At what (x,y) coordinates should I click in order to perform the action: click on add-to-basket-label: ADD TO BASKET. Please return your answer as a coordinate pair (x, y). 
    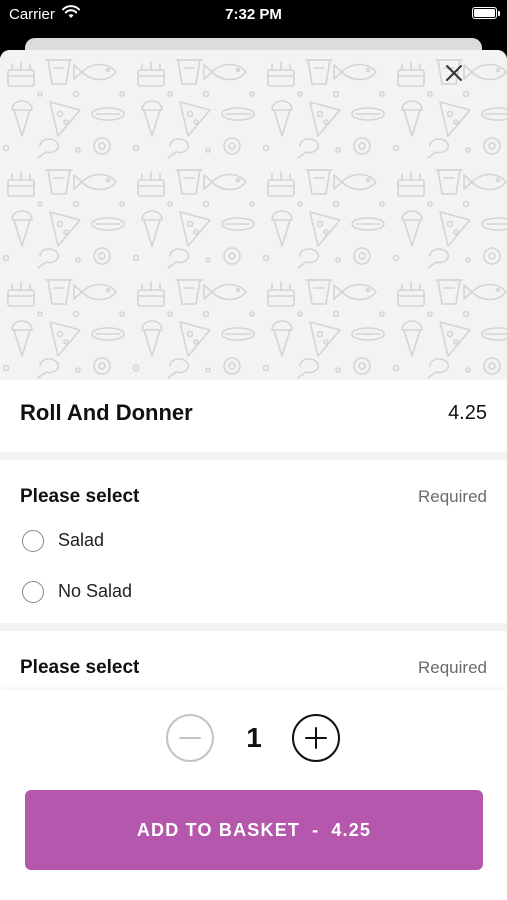
    Looking at the image, I should click on (218, 829).